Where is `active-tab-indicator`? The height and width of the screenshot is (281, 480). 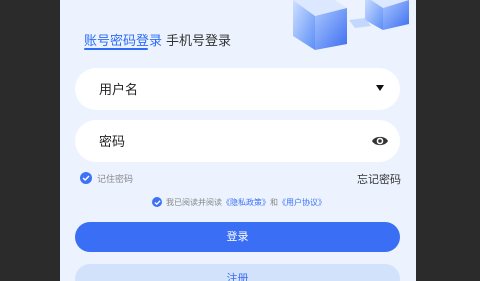 active-tab-indicator is located at coordinates (116, 49).